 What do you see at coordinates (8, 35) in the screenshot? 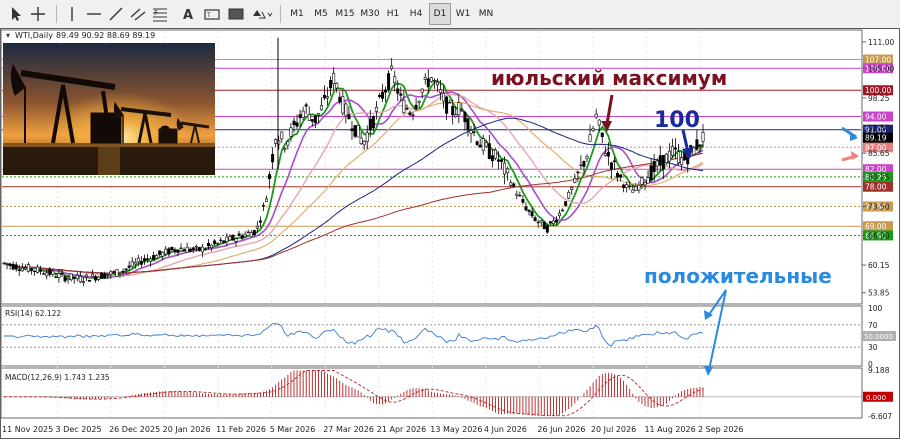
I see `chart-symbol-triangle: ▾` at bounding box center [8, 35].